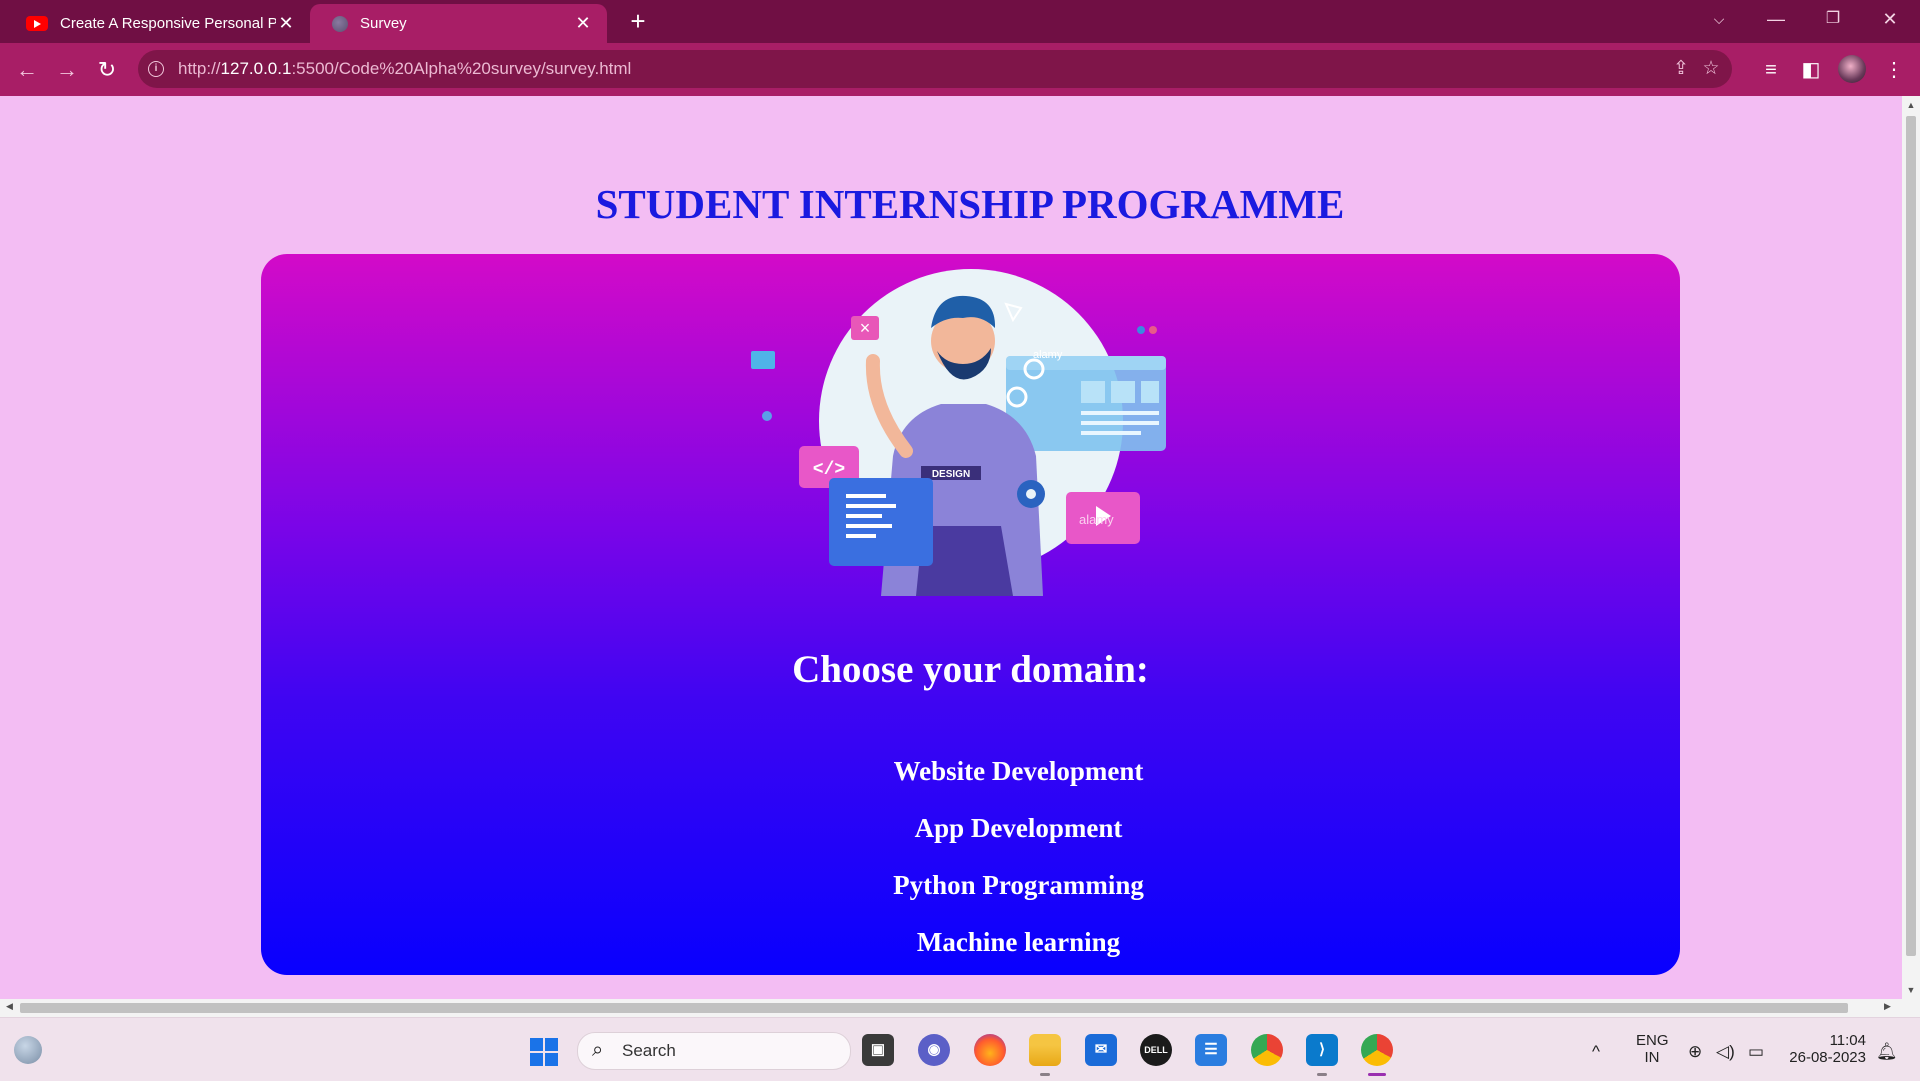 This screenshot has height=1081, width=1920. I want to click on taskbar-search: ⌕ Search, so click(714, 1051).